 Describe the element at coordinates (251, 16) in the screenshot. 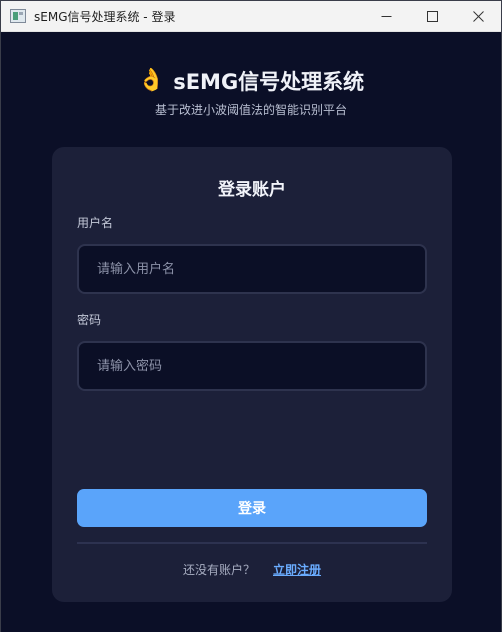

I see `title-bar: sEMG信号处理系统 - 登录` at that location.